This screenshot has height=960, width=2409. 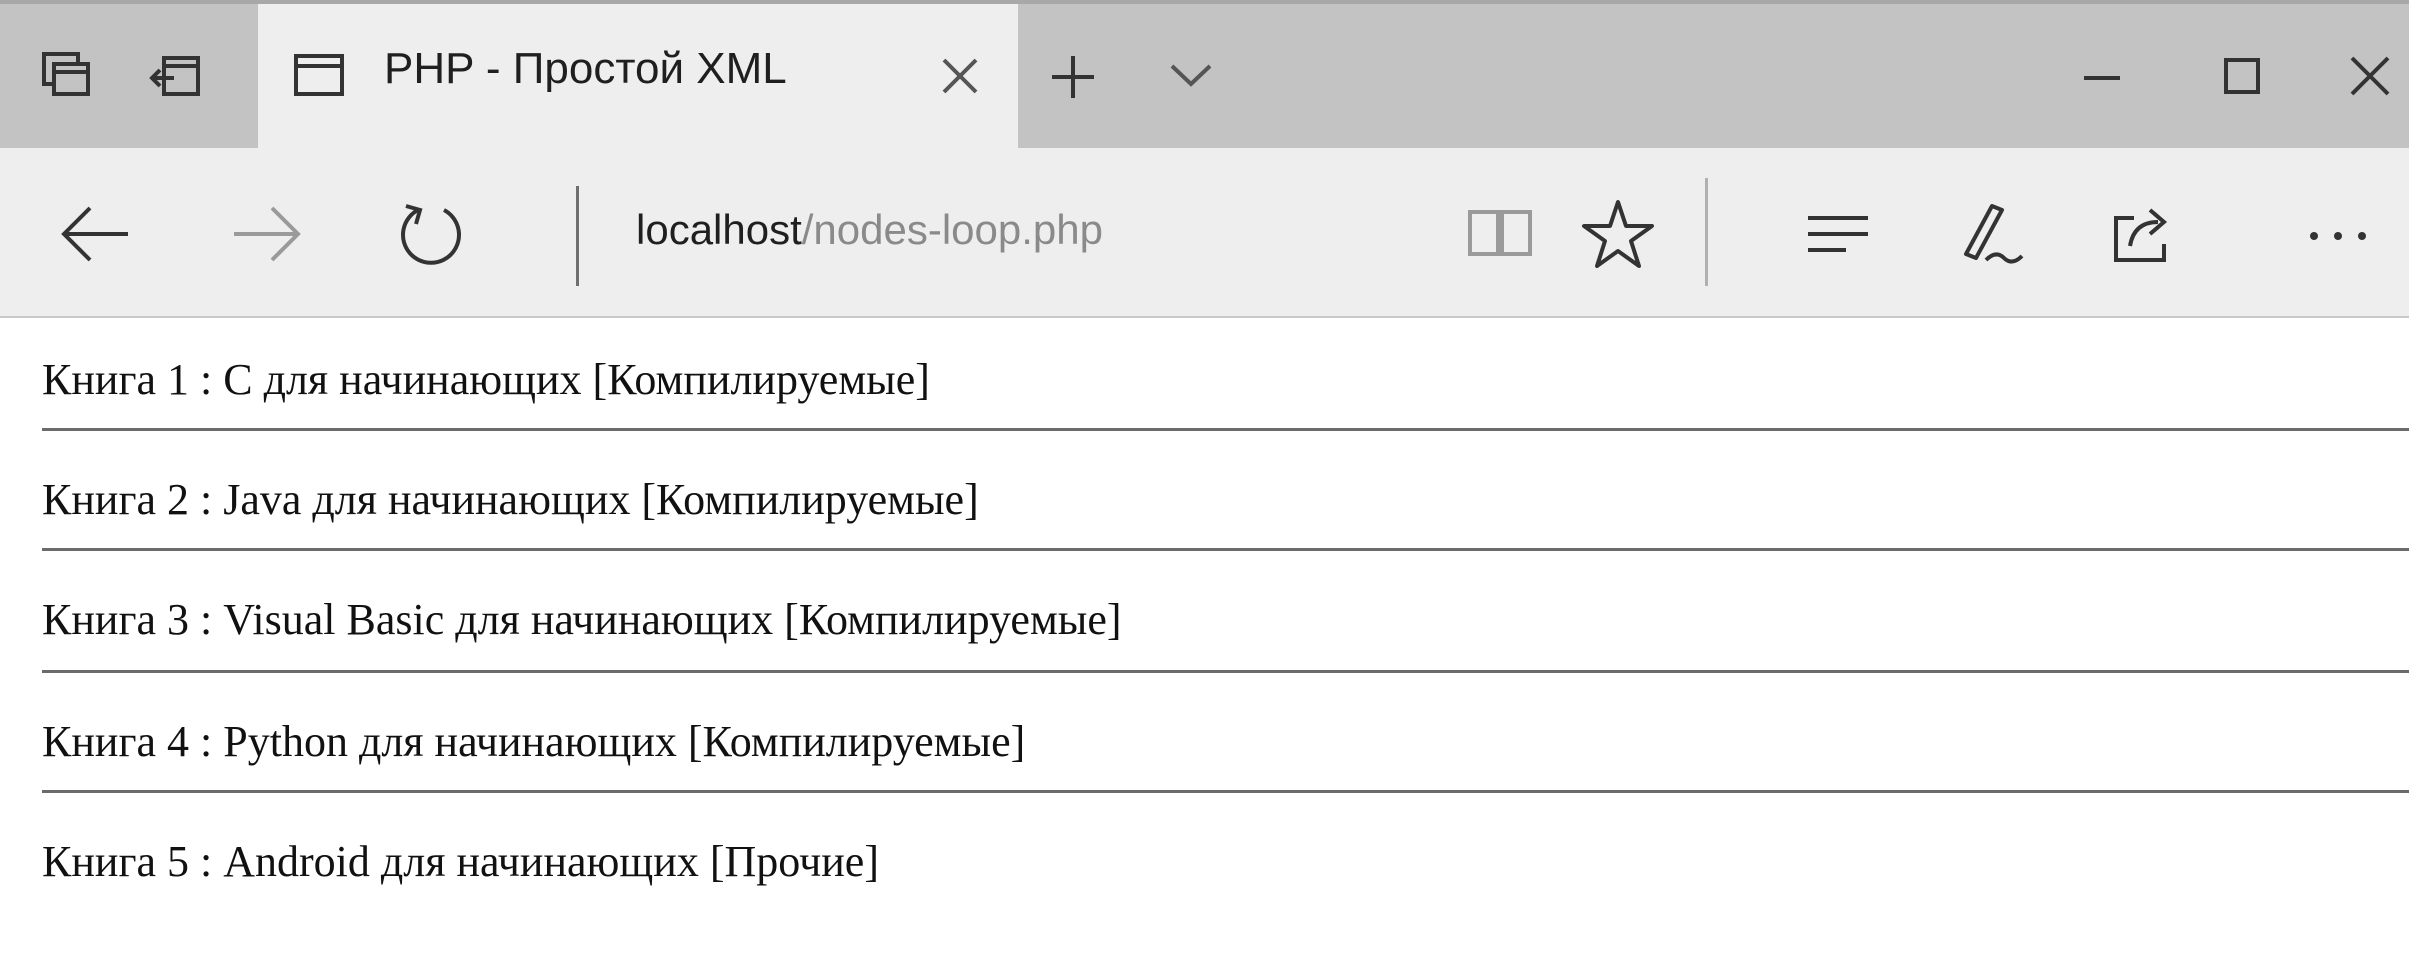 What do you see at coordinates (66, 76) in the screenshot?
I see `set-aside-tabs-icon` at bounding box center [66, 76].